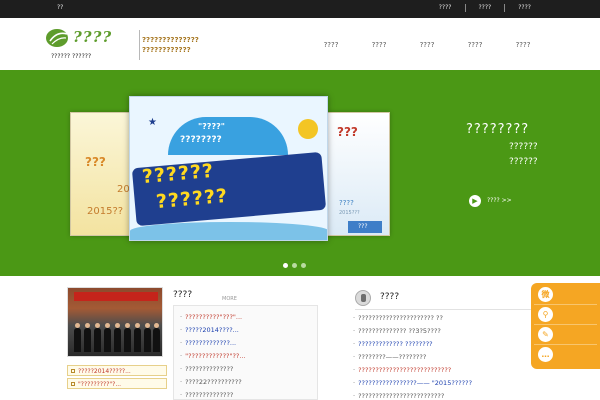 Image resolution: width=600 pixels, height=400 pixels. What do you see at coordinates (101, 174) in the screenshot?
I see `carousel-slide-prev: ??? 201 2015??` at bounding box center [101, 174].